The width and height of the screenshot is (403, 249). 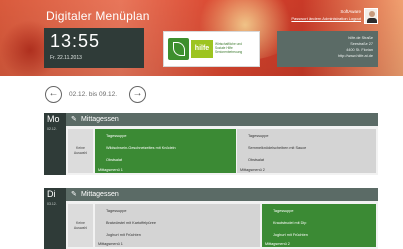 What do you see at coordinates (178, 49) in the screenshot?
I see `leaf-logo-icon` at bounding box center [178, 49].